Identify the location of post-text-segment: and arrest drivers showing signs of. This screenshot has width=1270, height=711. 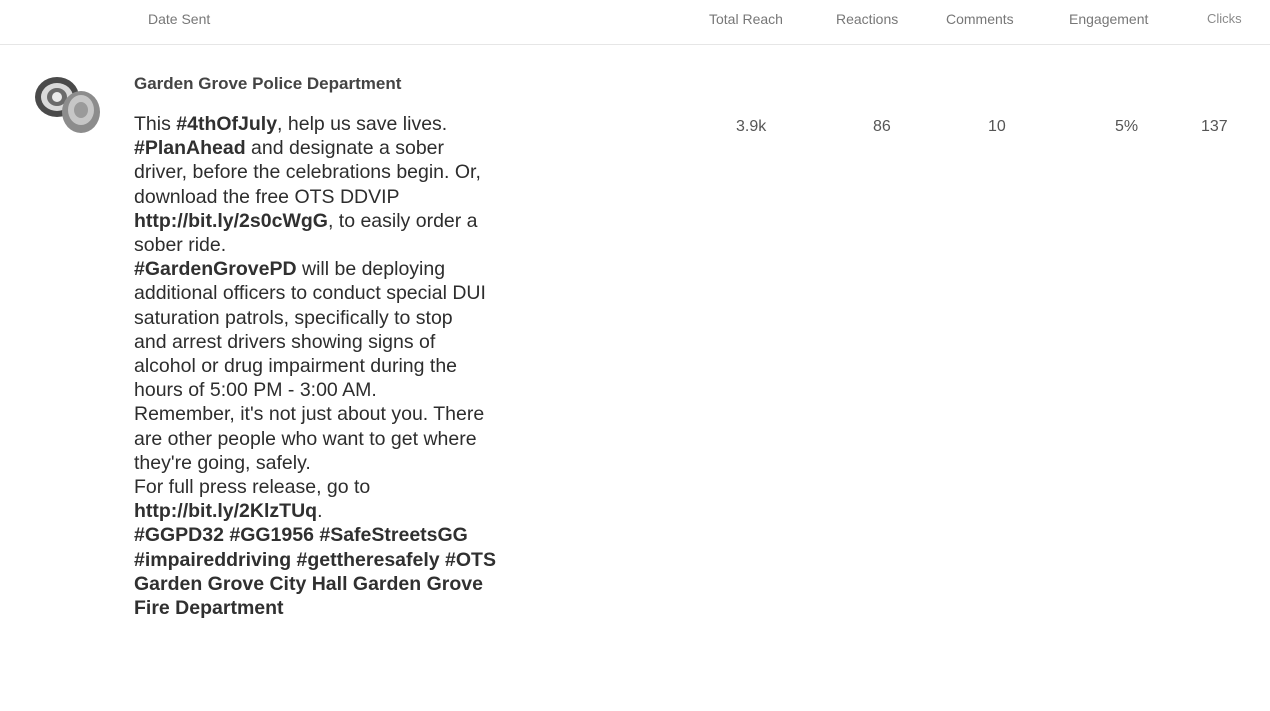
(285, 341).